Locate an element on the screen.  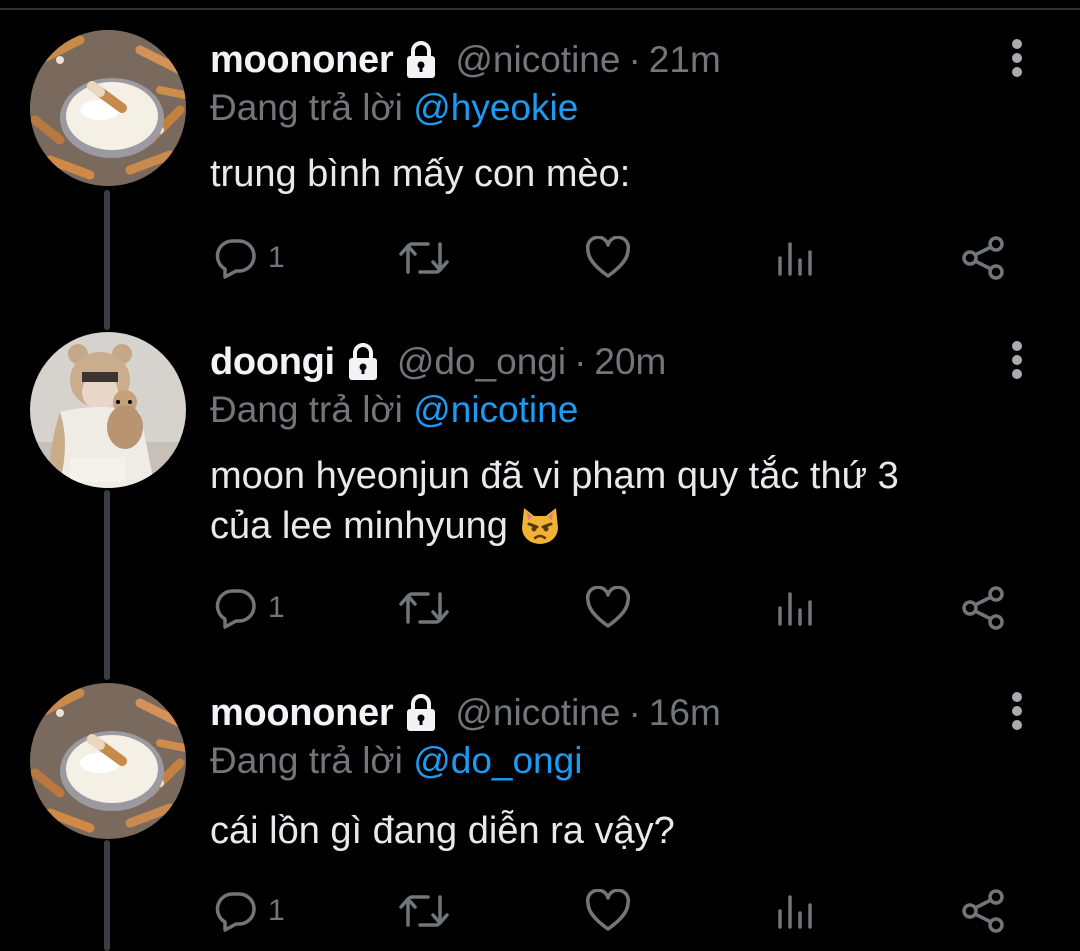
handle: @do_ongi is located at coordinates (481, 362).